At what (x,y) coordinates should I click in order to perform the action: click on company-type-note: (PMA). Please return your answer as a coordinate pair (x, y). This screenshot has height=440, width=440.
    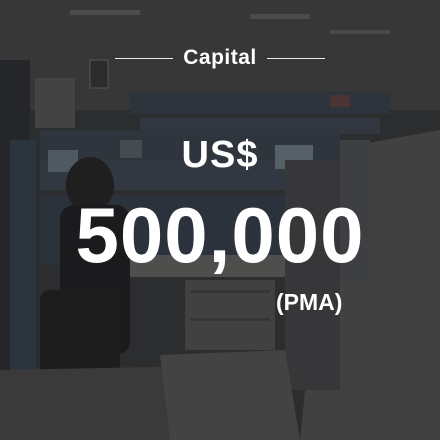
    Looking at the image, I should click on (309, 302).